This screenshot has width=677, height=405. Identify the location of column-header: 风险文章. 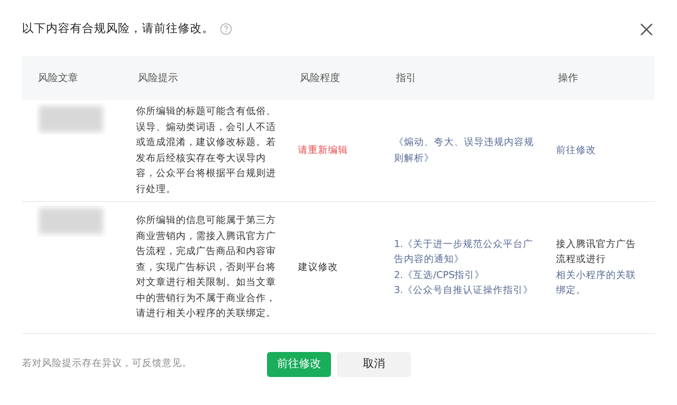
(58, 78).